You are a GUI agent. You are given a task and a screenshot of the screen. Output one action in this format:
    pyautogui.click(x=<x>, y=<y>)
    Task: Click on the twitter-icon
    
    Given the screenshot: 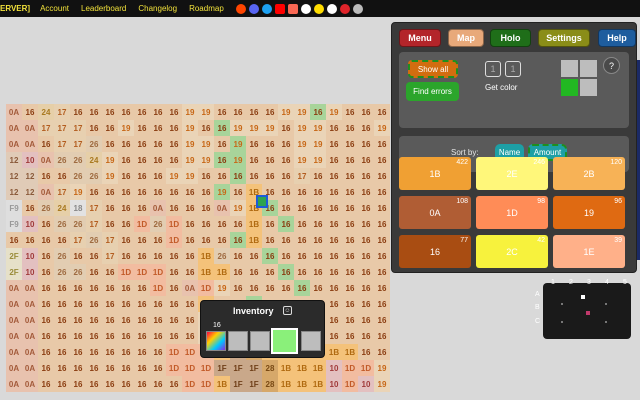 What is the action you would take?
    pyautogui.click(x=266, y=8)
    